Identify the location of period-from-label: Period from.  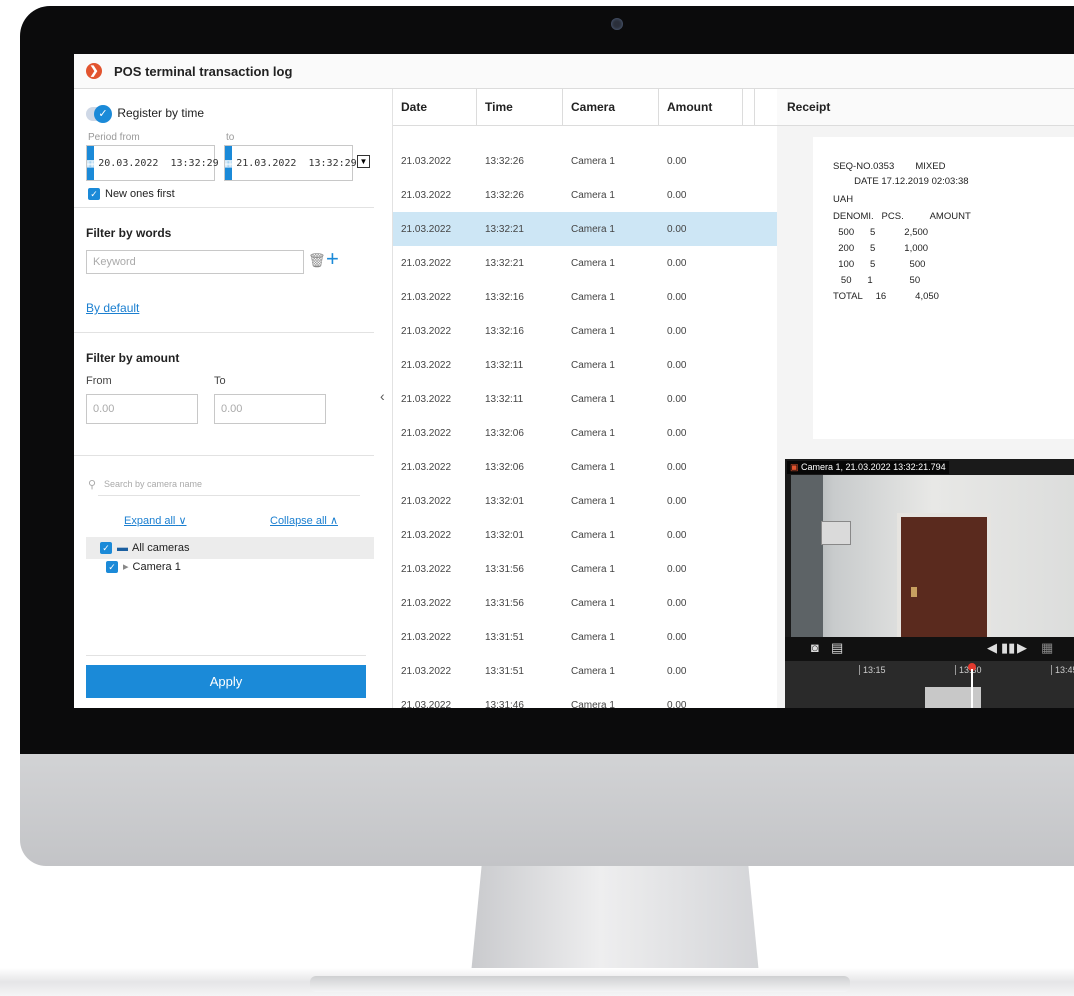
(114, 137).